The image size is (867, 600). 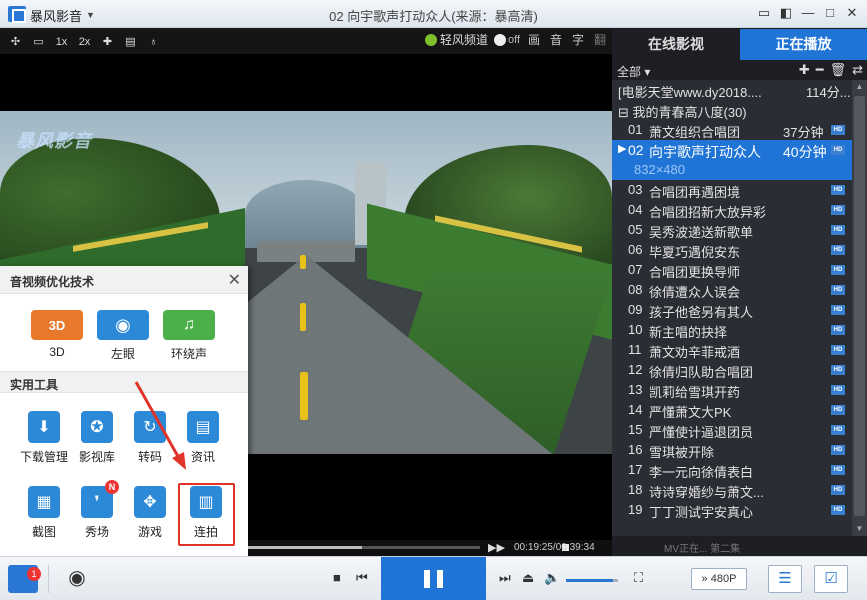 What do you see at coordinates (635, 449) in the screenshot?
I see `episode-number: 16` at bounding box center [635, 449].